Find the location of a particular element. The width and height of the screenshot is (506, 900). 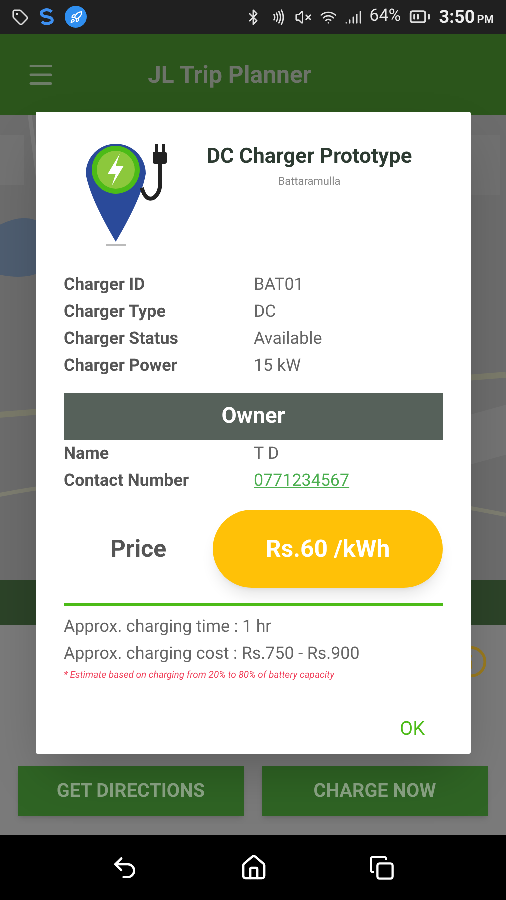

detail-label: Charger Type is located at coordinates (115, 312).